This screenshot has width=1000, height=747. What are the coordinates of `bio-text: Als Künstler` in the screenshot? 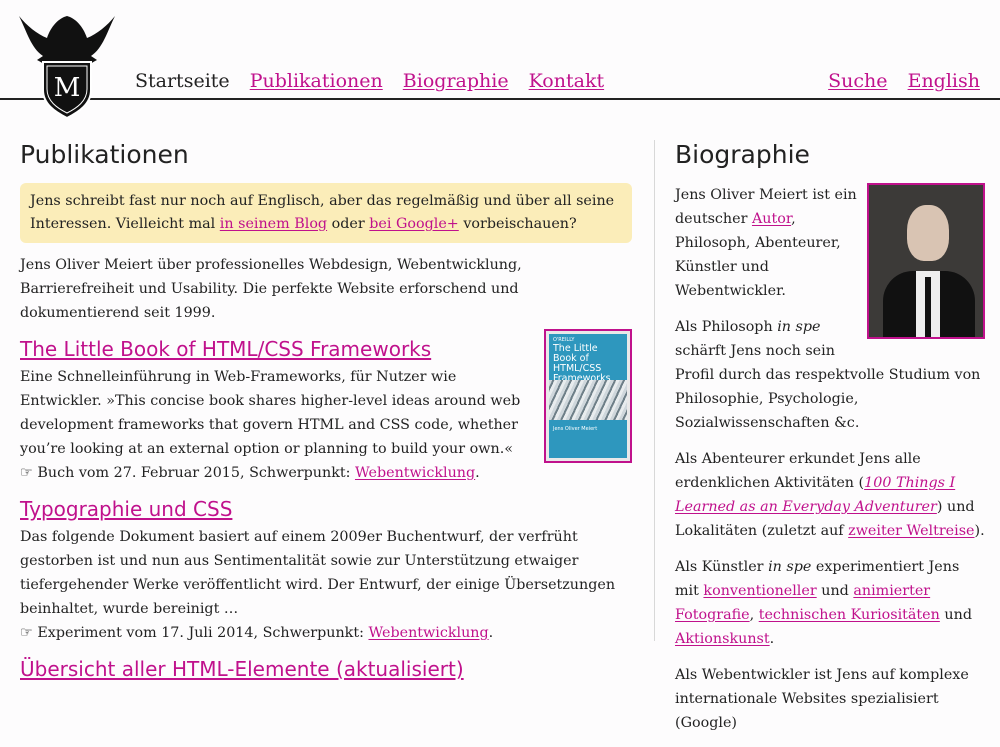 It's located at (722, 567).